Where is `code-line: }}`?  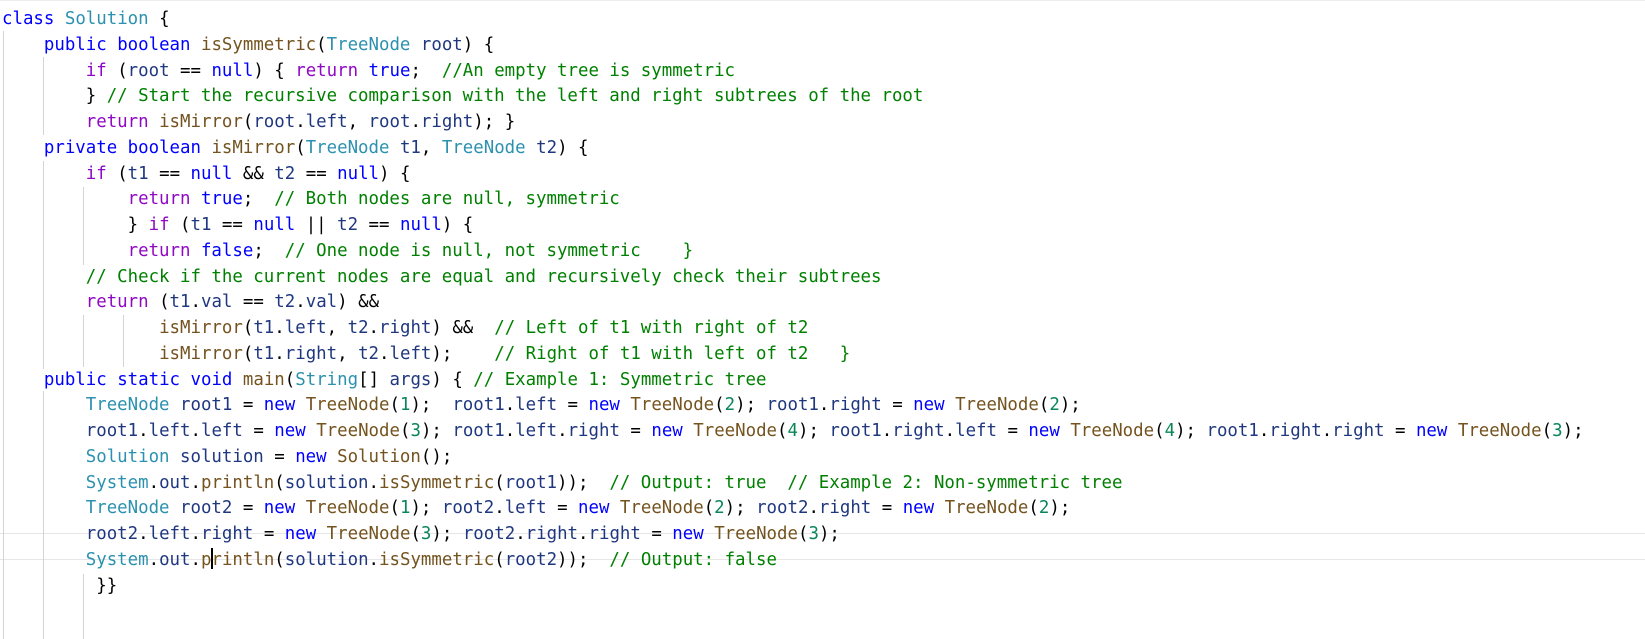 code-line: }} is located at coordinates (59, 586).